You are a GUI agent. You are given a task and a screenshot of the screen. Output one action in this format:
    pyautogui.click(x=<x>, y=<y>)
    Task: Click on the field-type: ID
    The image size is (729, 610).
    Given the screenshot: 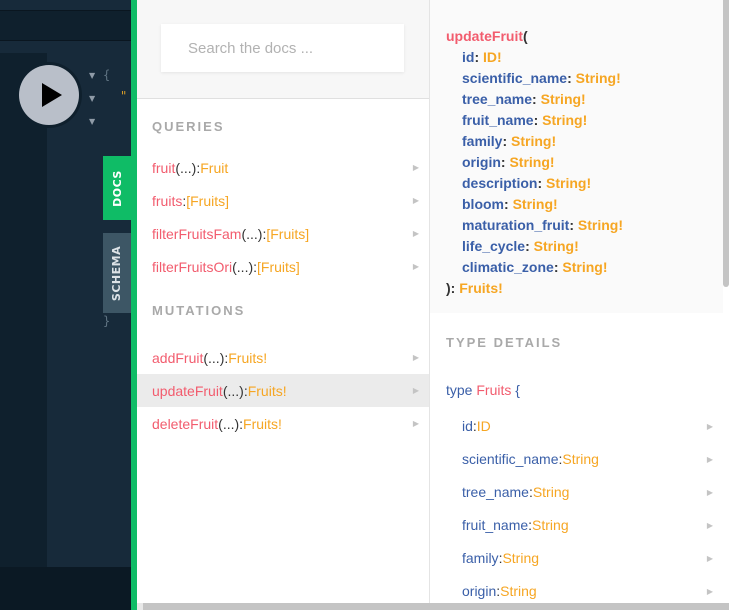 What is the action you would take?
    pyautogui.click(x=484, y=426)
    